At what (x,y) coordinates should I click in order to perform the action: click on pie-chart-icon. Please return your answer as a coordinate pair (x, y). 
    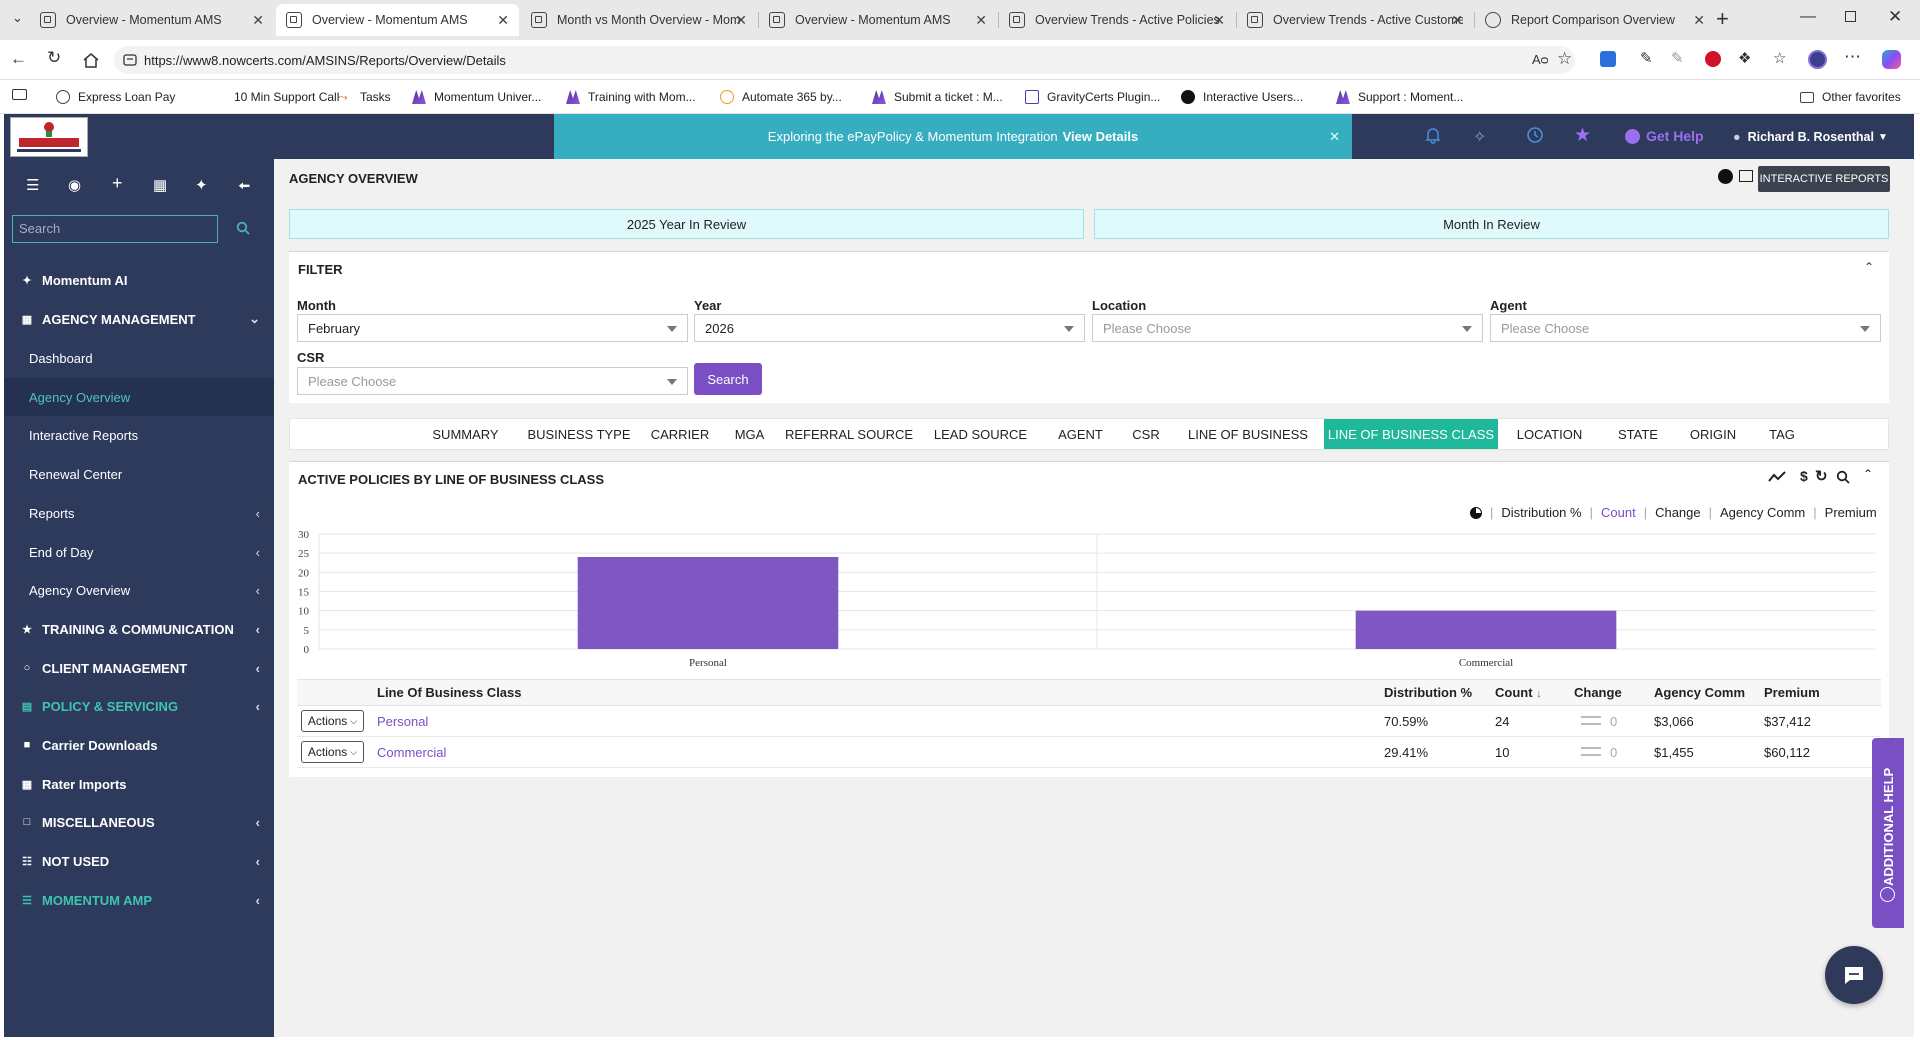
    Looking at the image, I should click on (1476, 512).